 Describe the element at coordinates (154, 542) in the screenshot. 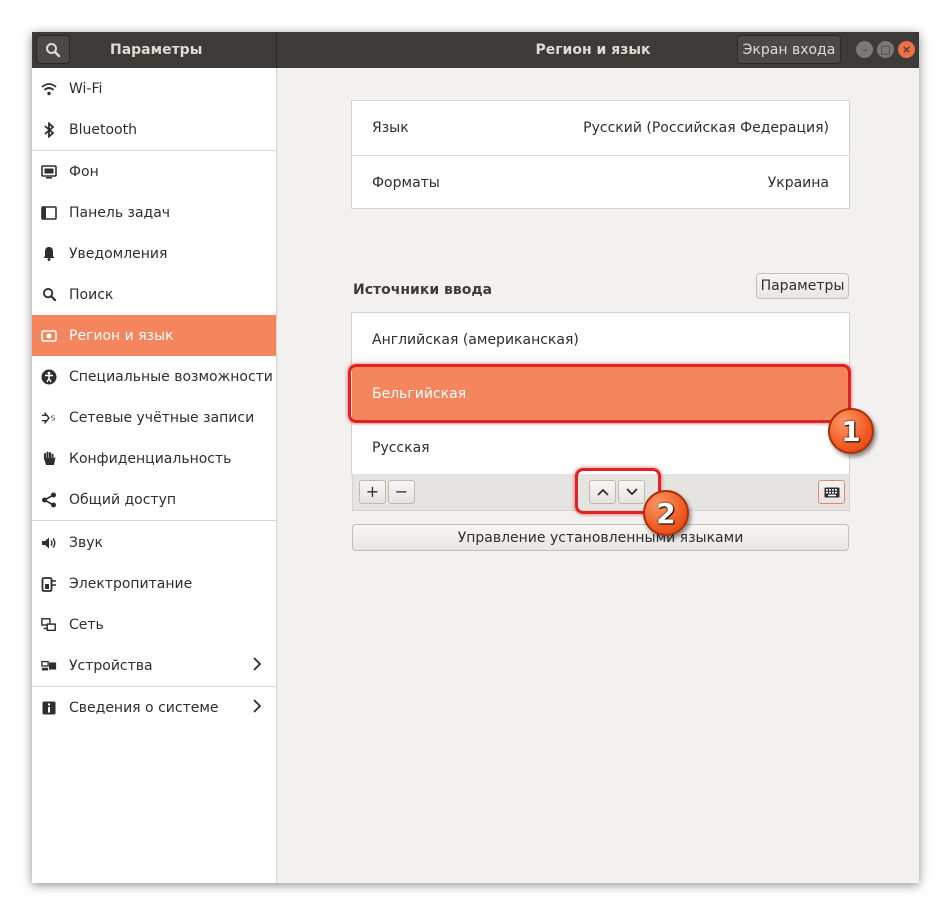

I see `sidebar-item-sound: Звук` at that location.